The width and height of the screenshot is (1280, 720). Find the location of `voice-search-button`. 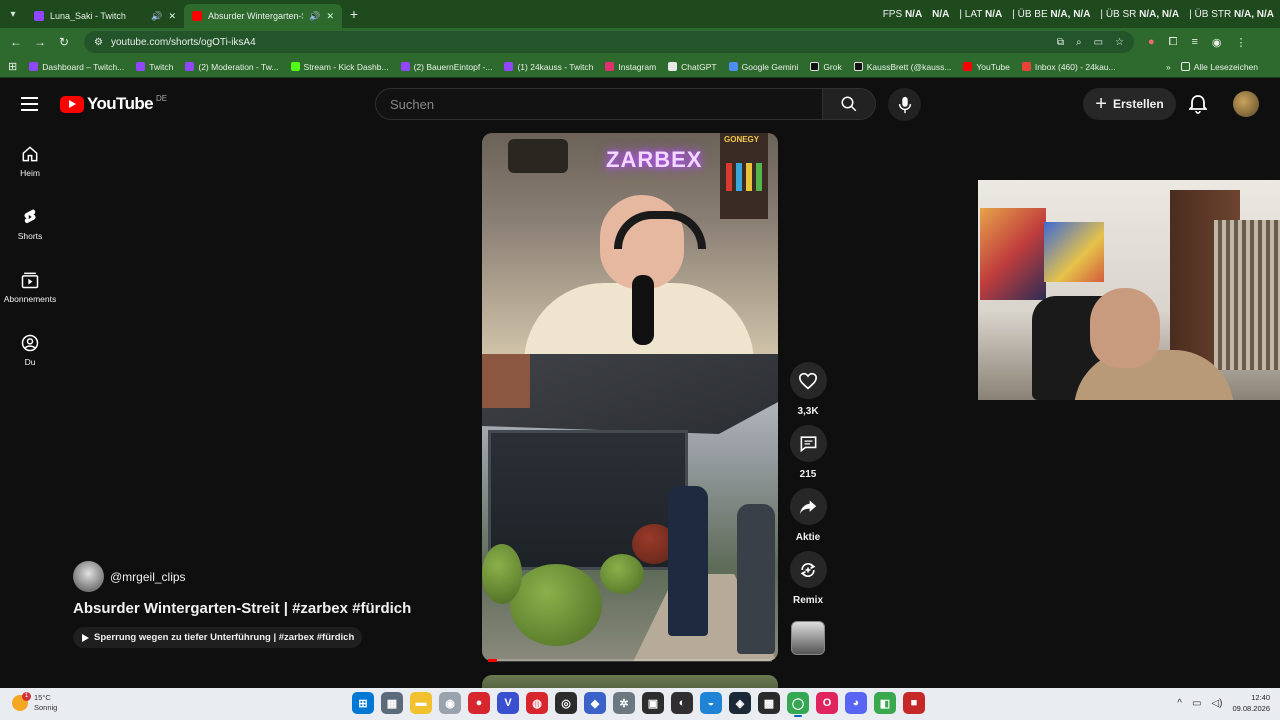

voice-search-button is located at coordinates (904, 104).